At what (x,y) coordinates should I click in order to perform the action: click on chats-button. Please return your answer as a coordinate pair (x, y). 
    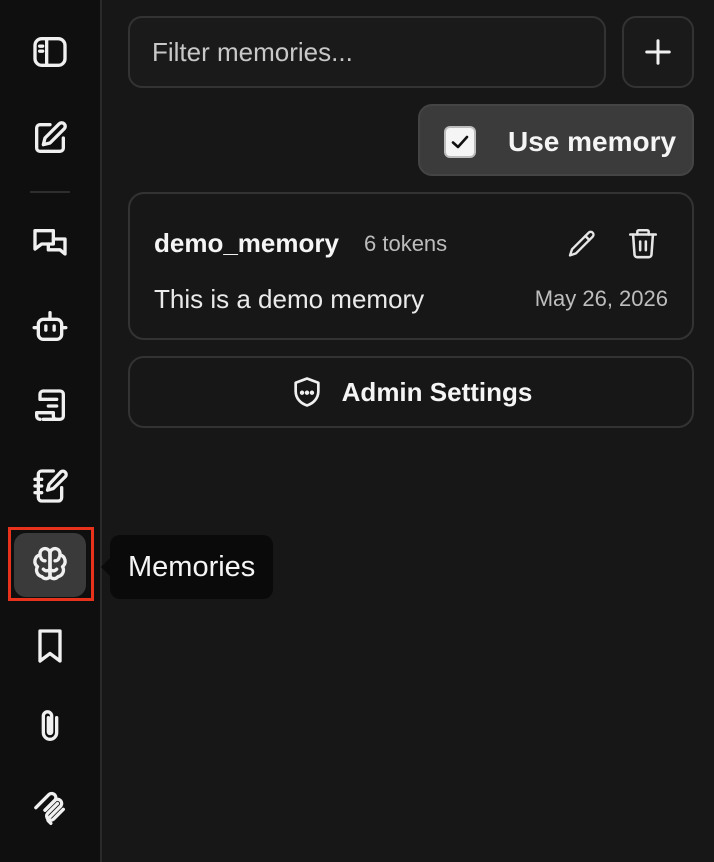
    Looking at the image, I should click on (50, 244).